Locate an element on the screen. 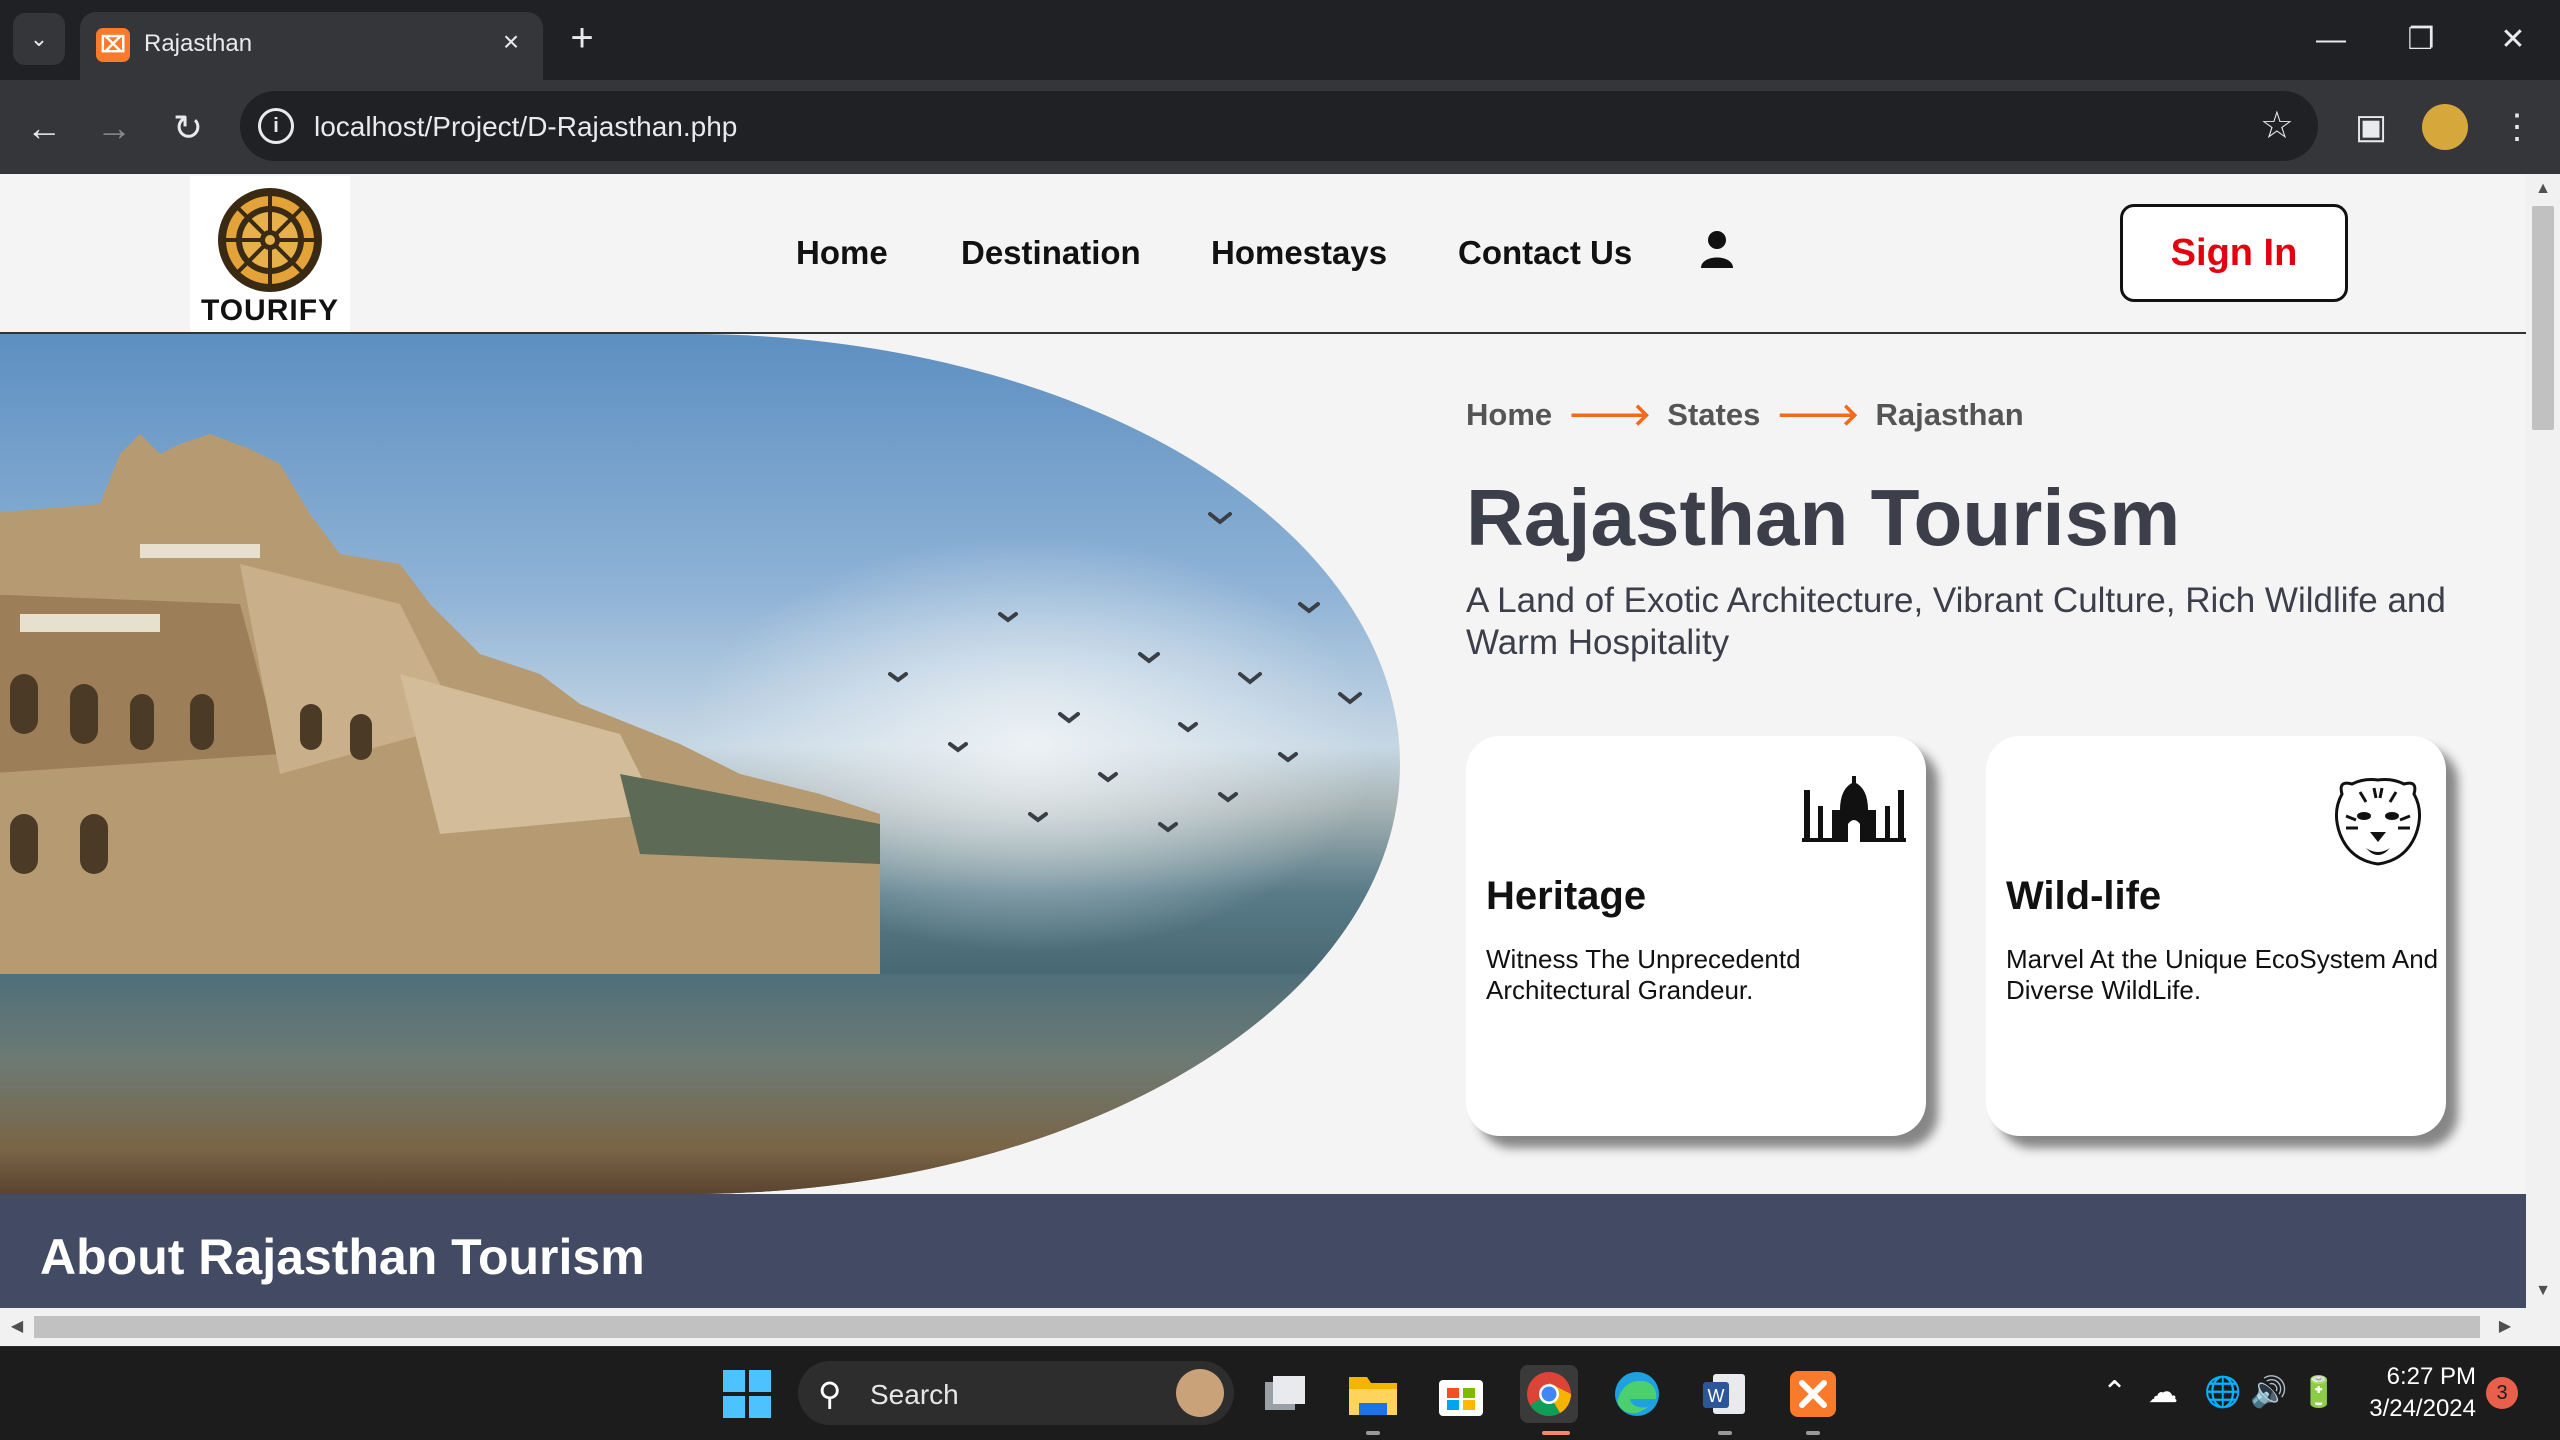 The width and height of the screenshot is (2560, 1440). scroll-up-icon: ▲ is located at coordinates (2543, 190).